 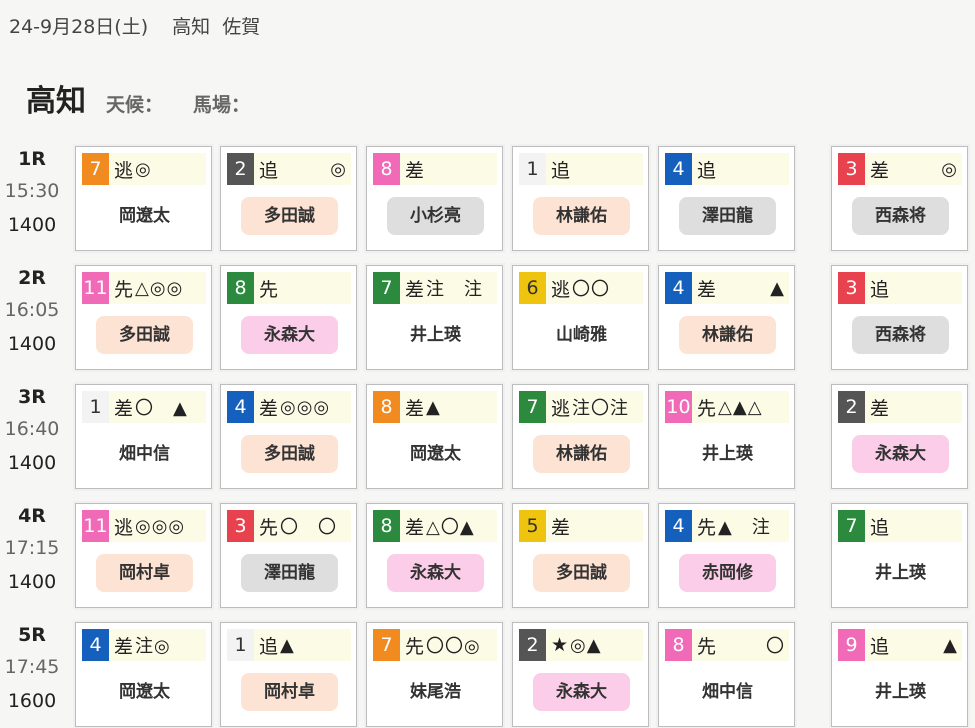 I want to click on horse-card: 3先〇 〇澤田龍, so click(x=288, y=555).